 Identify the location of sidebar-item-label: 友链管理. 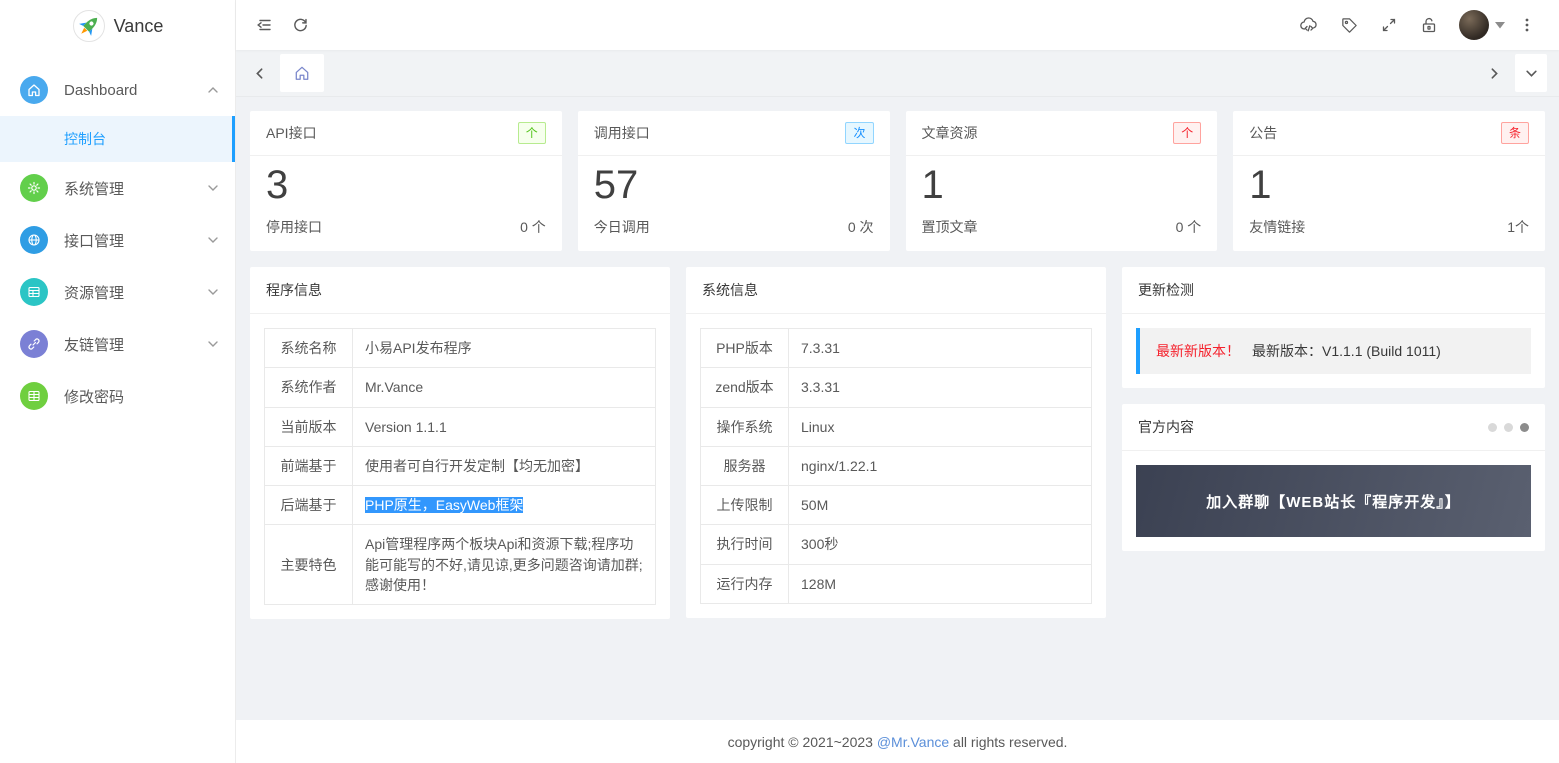
(94, 345).